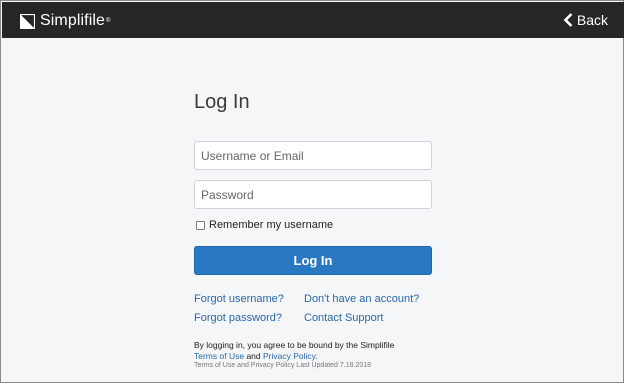 This screenshot has height=383, width=624. Describe the element at coordinates (239, 299) in the screenshot. I see `forgot-username-link: Forgot username?` at that location.